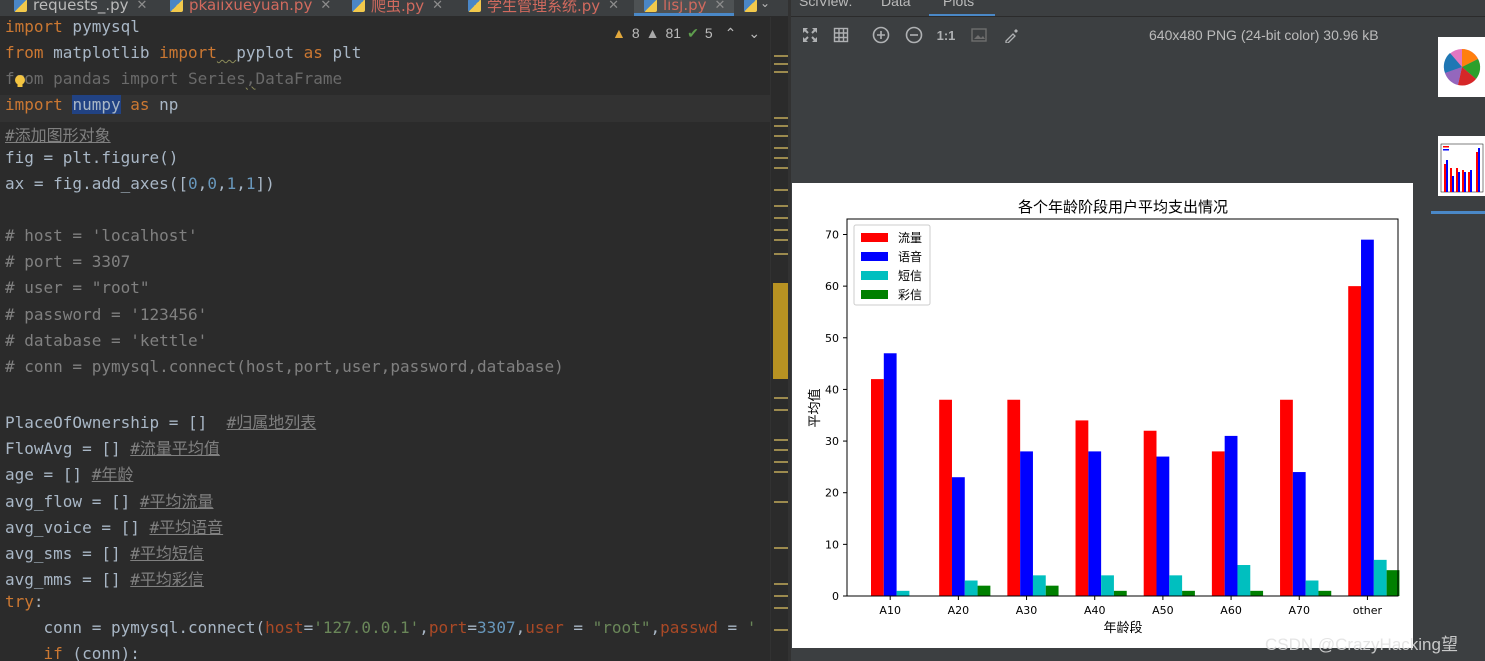 The image size is (1485, 661). What do you see at coordinates (1231, 515) in the screenshot?
I see `bar-语音-A60` at bounding box center [1231, 515].